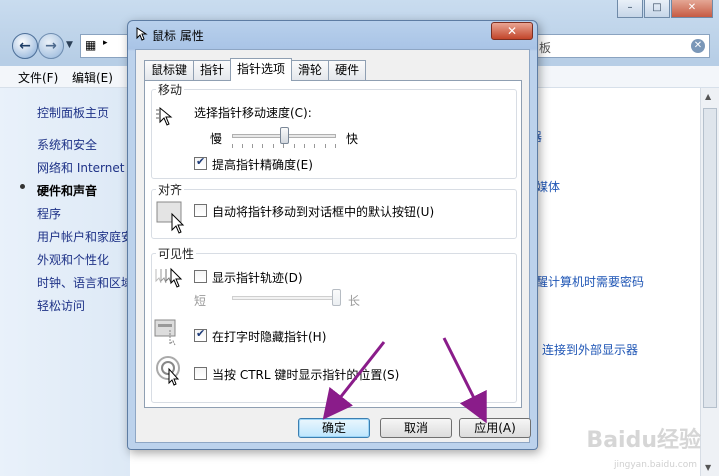 The image size is (719, 476). I want to click on forward-button: →, so click(51, 46).